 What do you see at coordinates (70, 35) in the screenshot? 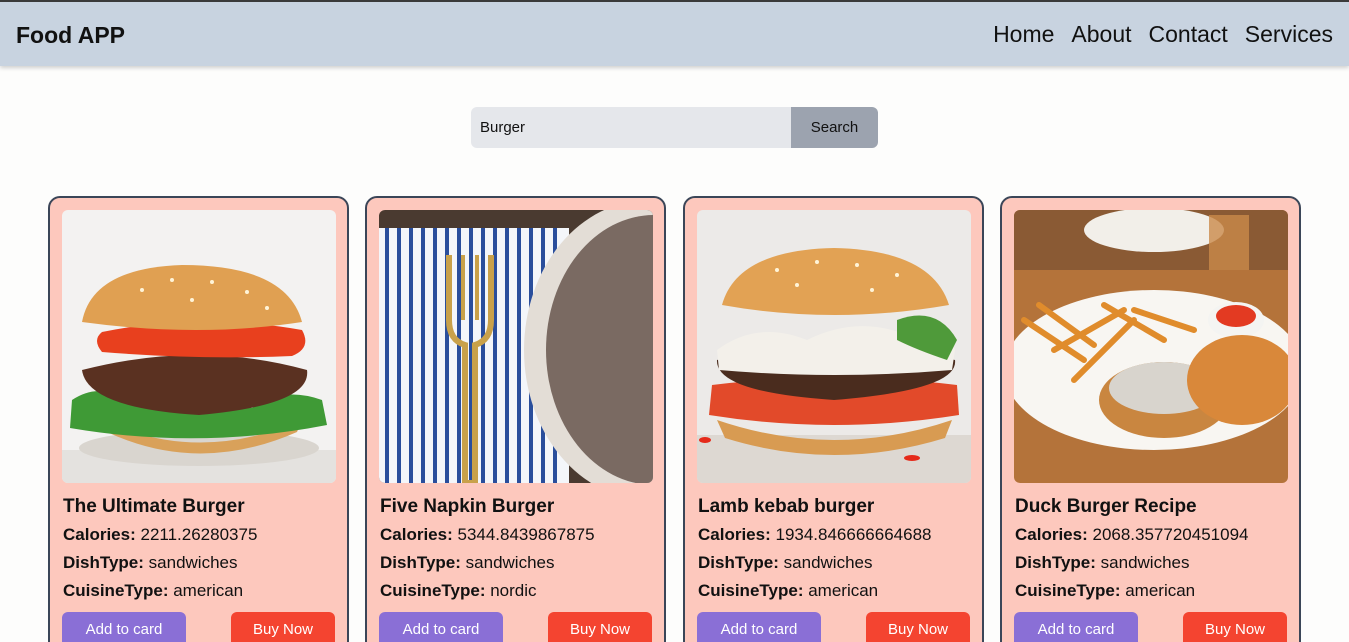
I see `brand-logo: Food APP` at bounding box center [70, 35].